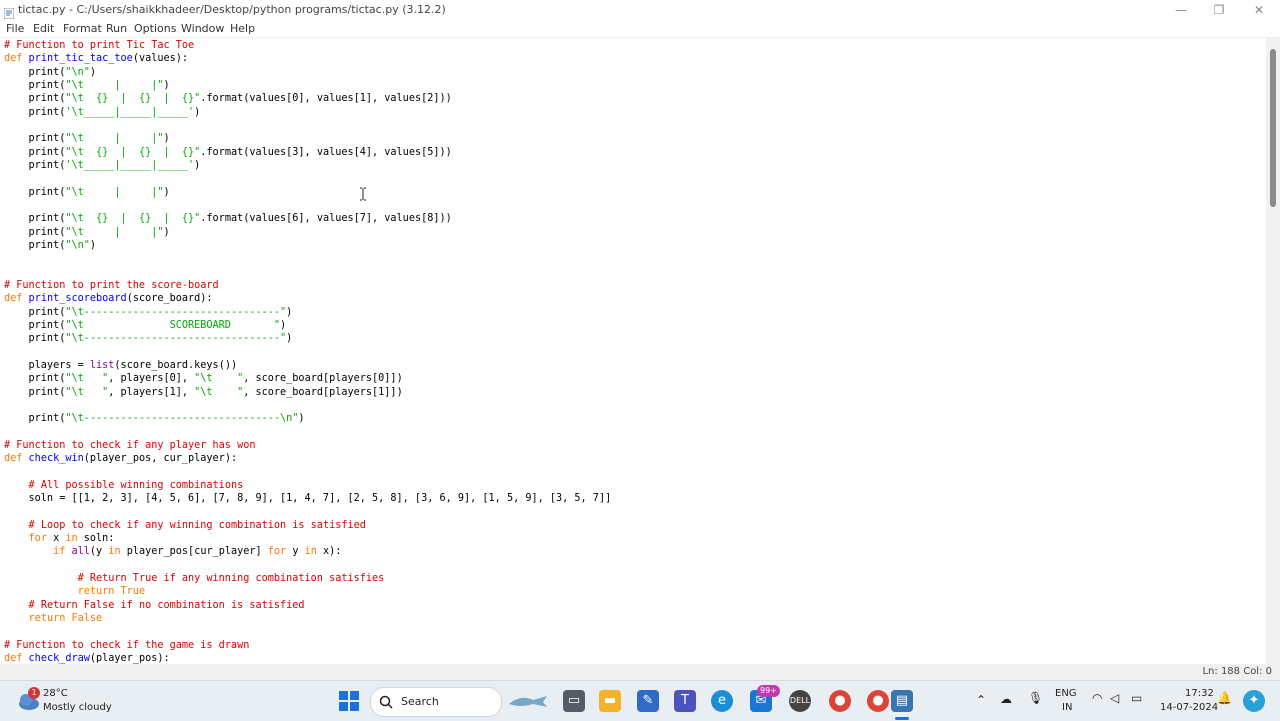 This screenshot has height=721, width=1280. What do you see at coordinates (124, 485) in the screenshot?
I see `code-line: # All possible winning combinations` at bounding box center [124, 485].